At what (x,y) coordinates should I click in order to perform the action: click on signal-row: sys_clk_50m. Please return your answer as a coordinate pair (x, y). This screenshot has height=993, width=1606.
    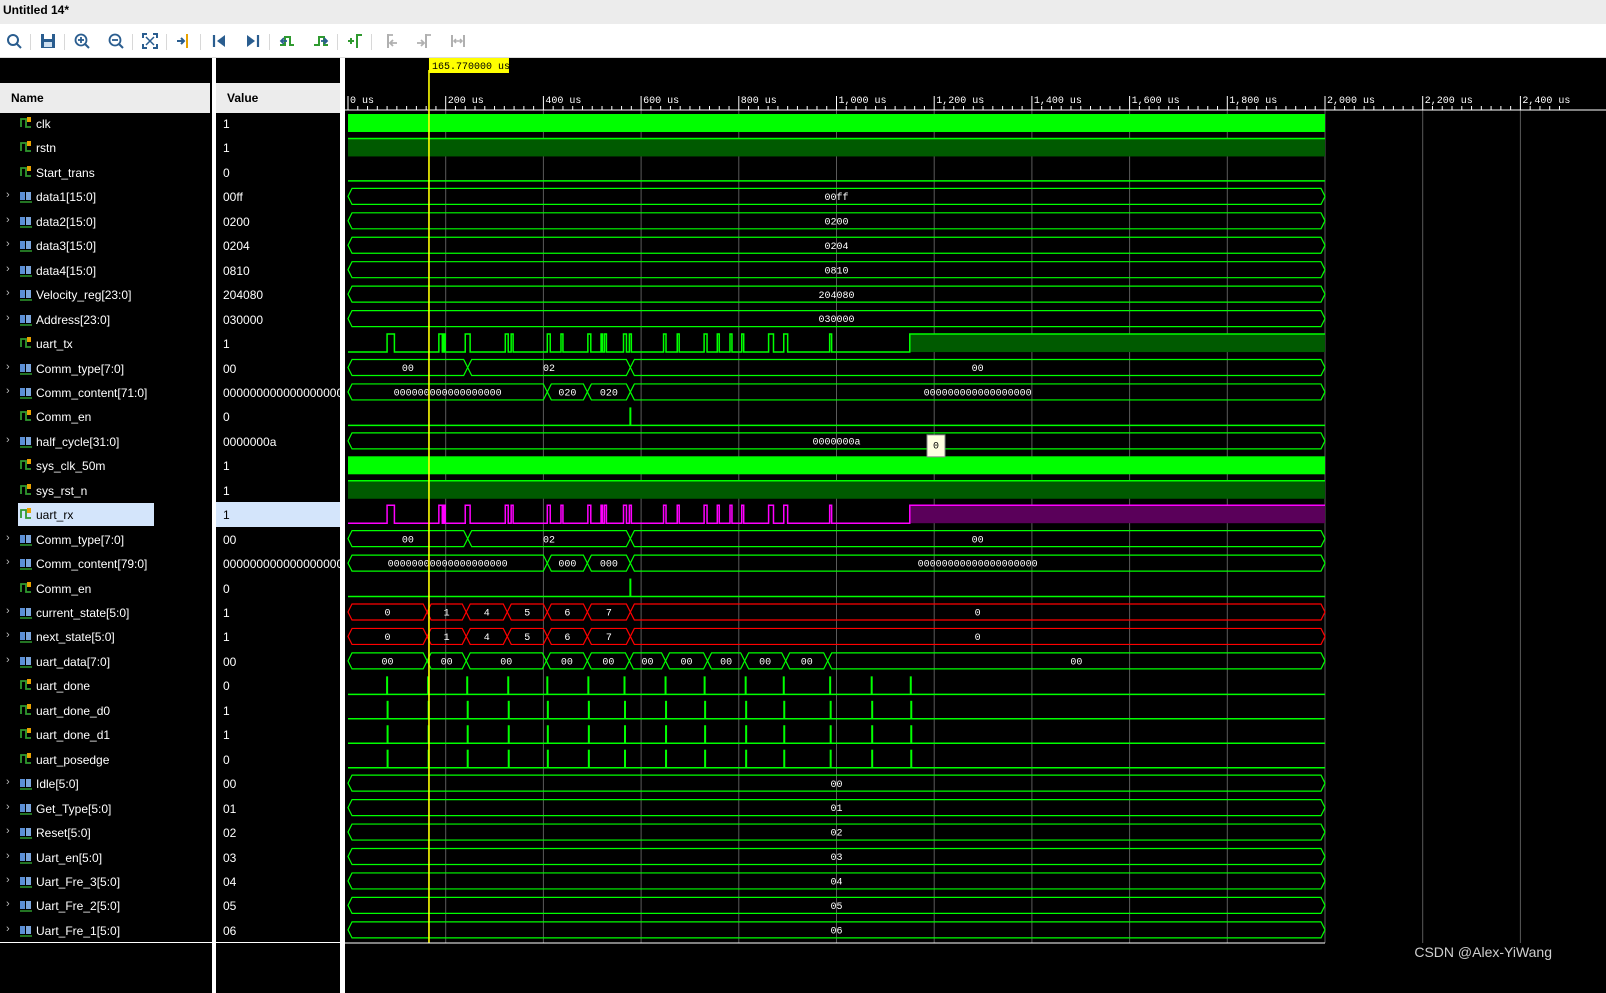
    Looking at the image, I should click on (106, 465).